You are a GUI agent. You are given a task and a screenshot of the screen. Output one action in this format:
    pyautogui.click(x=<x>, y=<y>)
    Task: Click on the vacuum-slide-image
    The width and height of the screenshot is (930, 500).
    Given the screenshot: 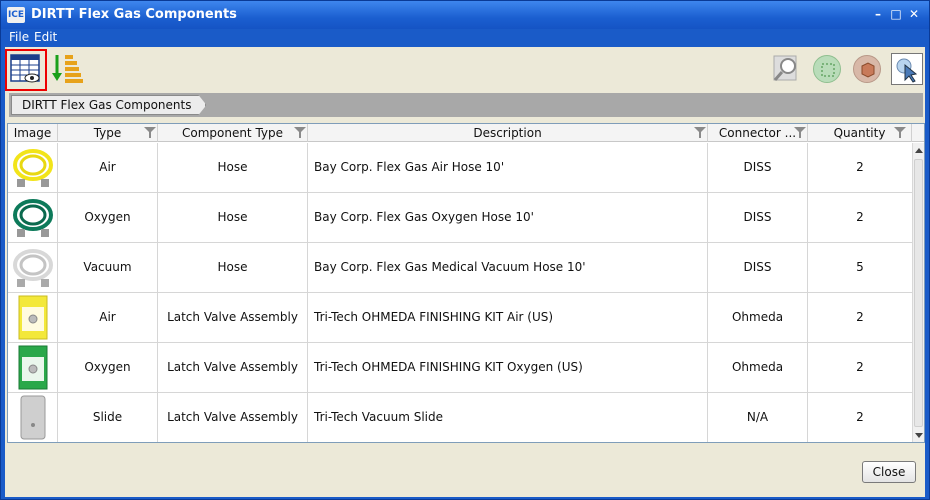 What is the action you would take?
    pyautogui.click(x=33, y=417)
    